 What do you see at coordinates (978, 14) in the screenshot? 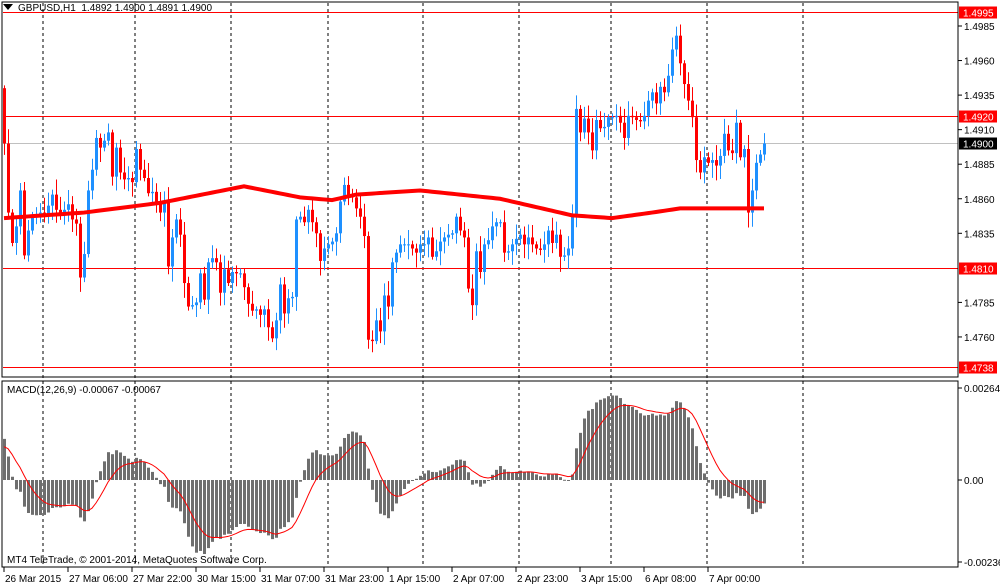
I see `level-label: 1.4995` at bounding box center [978, 14].